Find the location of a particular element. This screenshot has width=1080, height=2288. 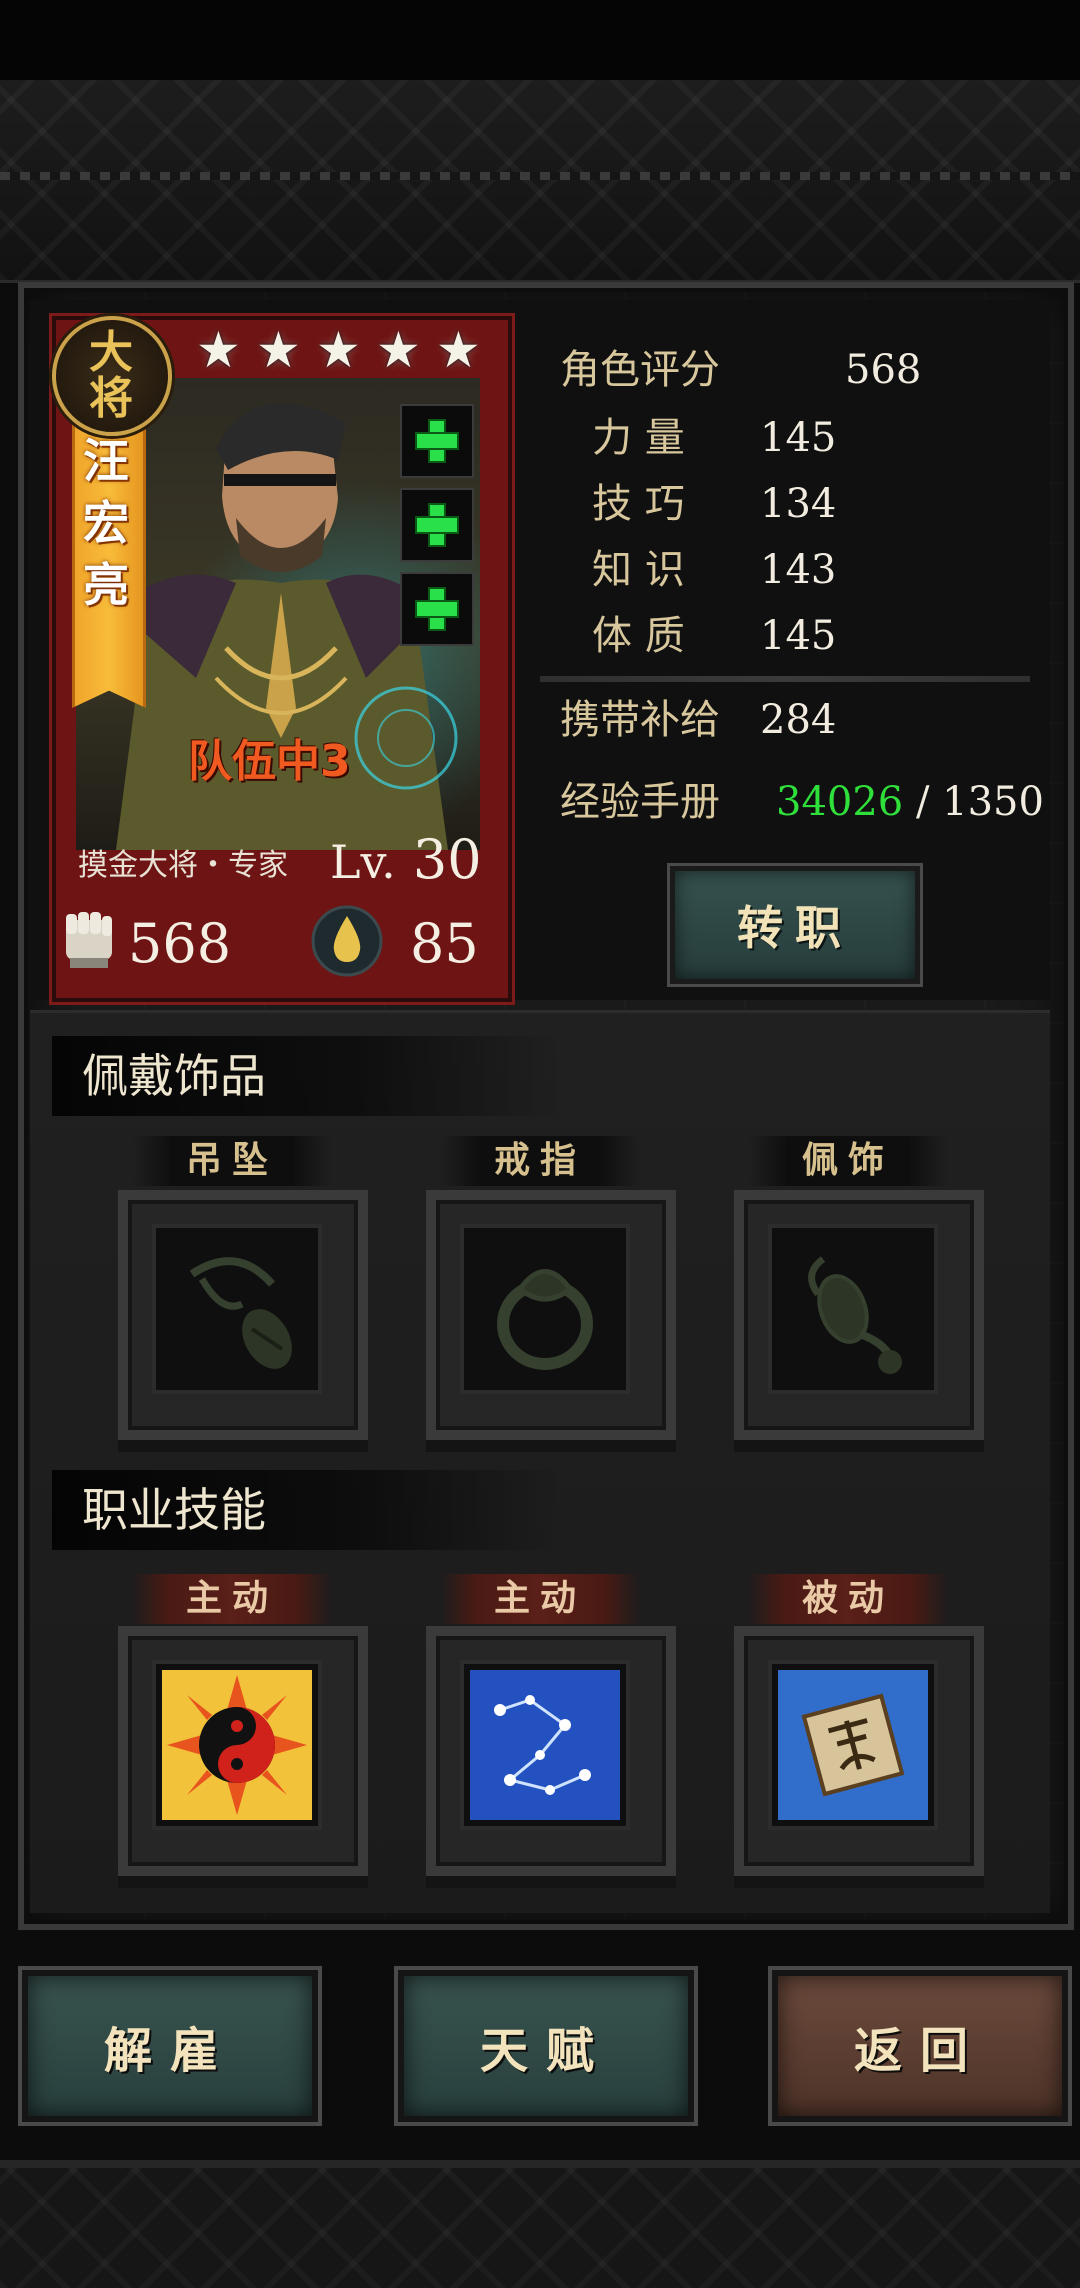

pendant-icon is located at coordinates (240, 1313).